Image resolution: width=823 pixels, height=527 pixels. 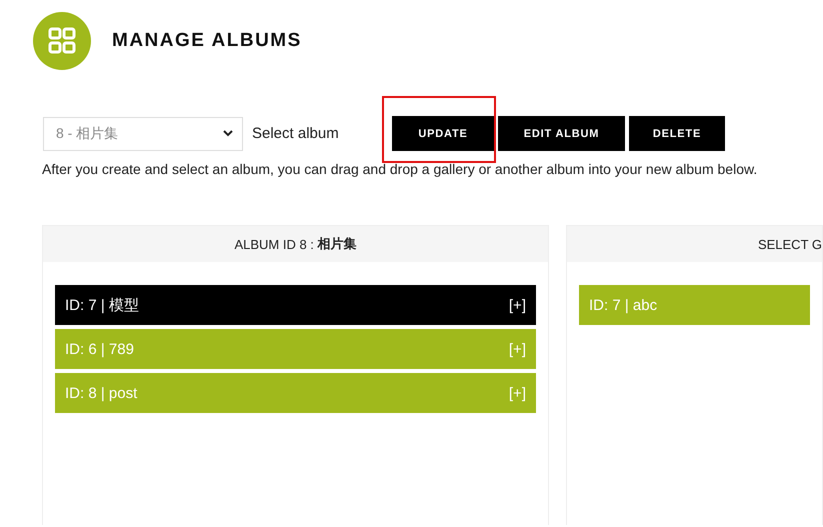 What do you see at coordinates (295, 349) in the screenshot?
I see `album-item: ID: 6 | 789 [+]` at bounding box center [295, 349].